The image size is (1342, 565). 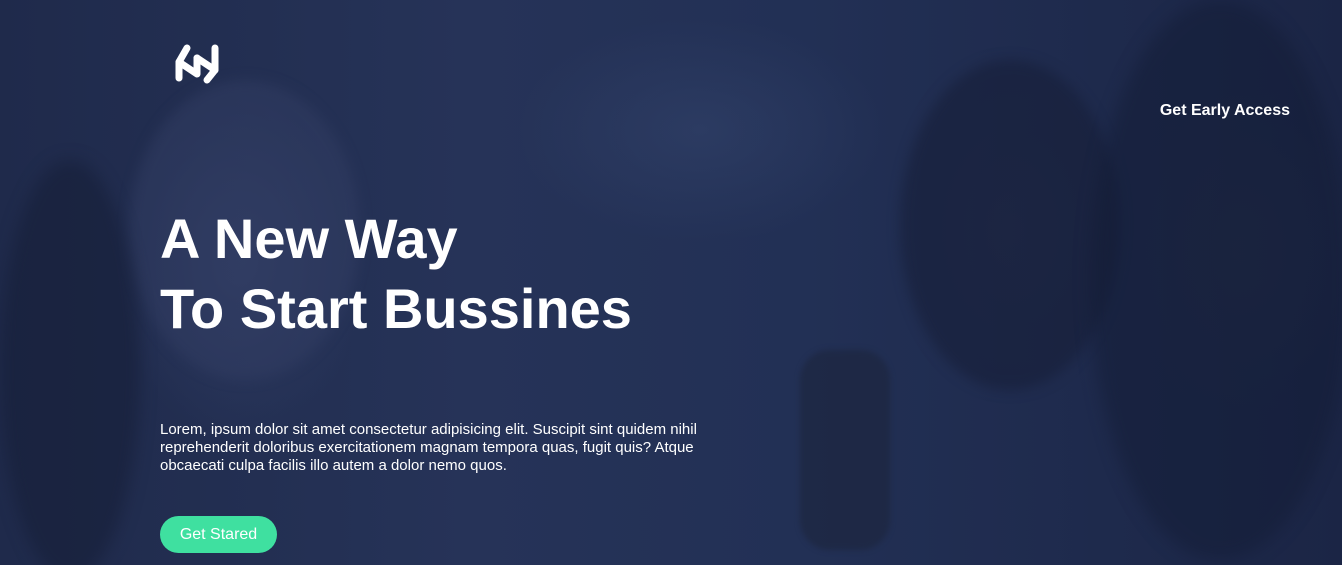 What do you see at coordinates (197, 62) in the screenshot?
I see `brand-mark-icon` at bounding box center [197, 62].